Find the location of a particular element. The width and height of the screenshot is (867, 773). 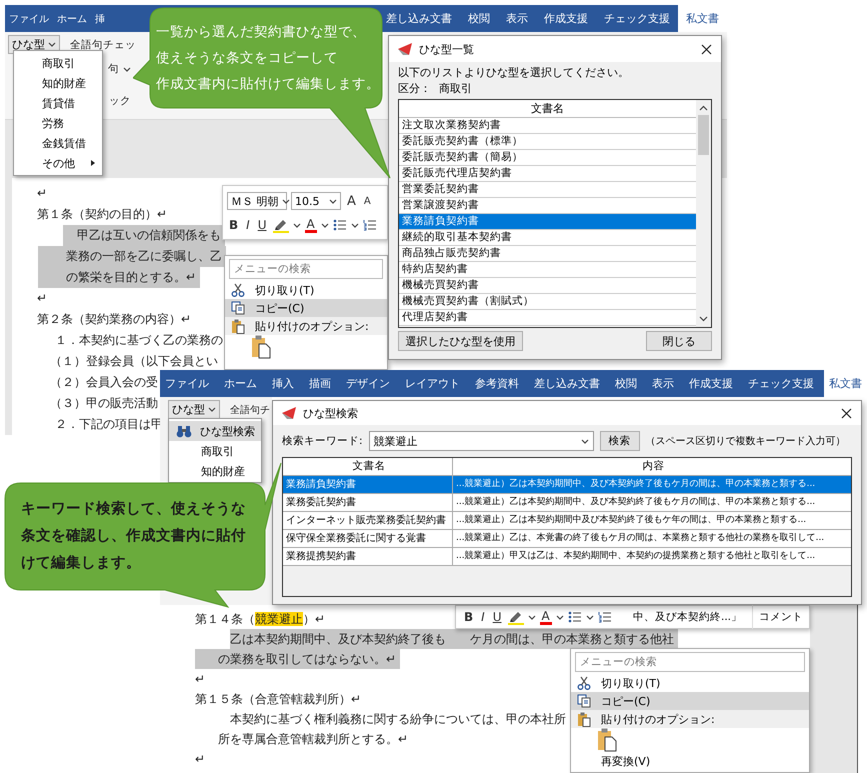

list-row: 商品独占販売契約書 is located at coordinates (547, 254).